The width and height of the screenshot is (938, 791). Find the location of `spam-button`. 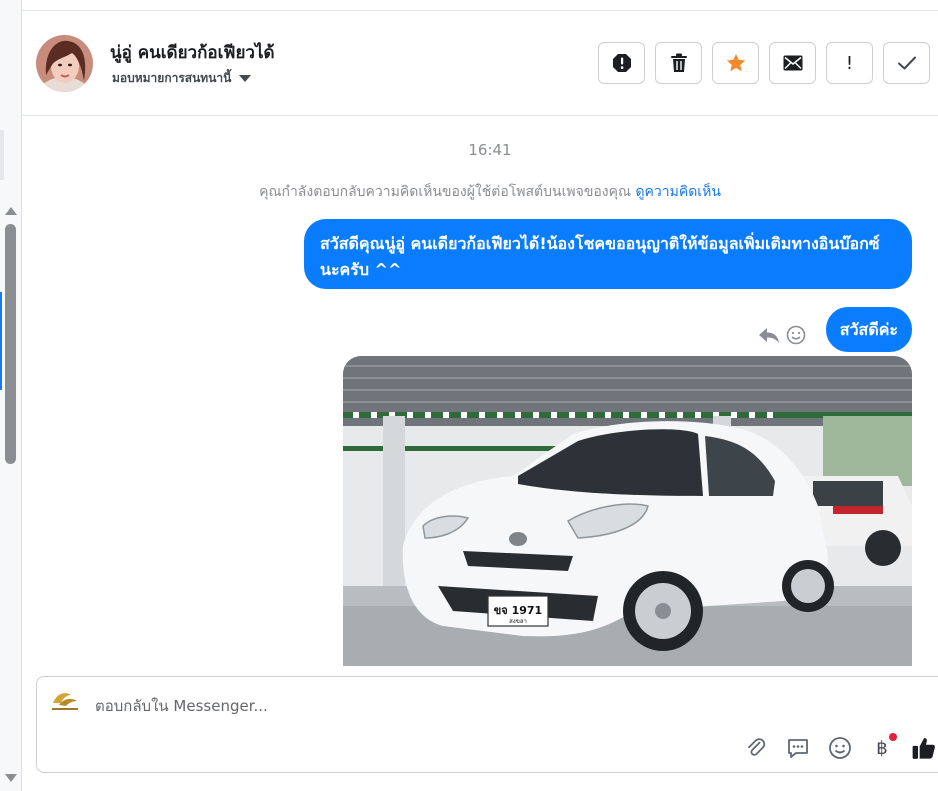

spam-button is located at coordinates (621, 63).